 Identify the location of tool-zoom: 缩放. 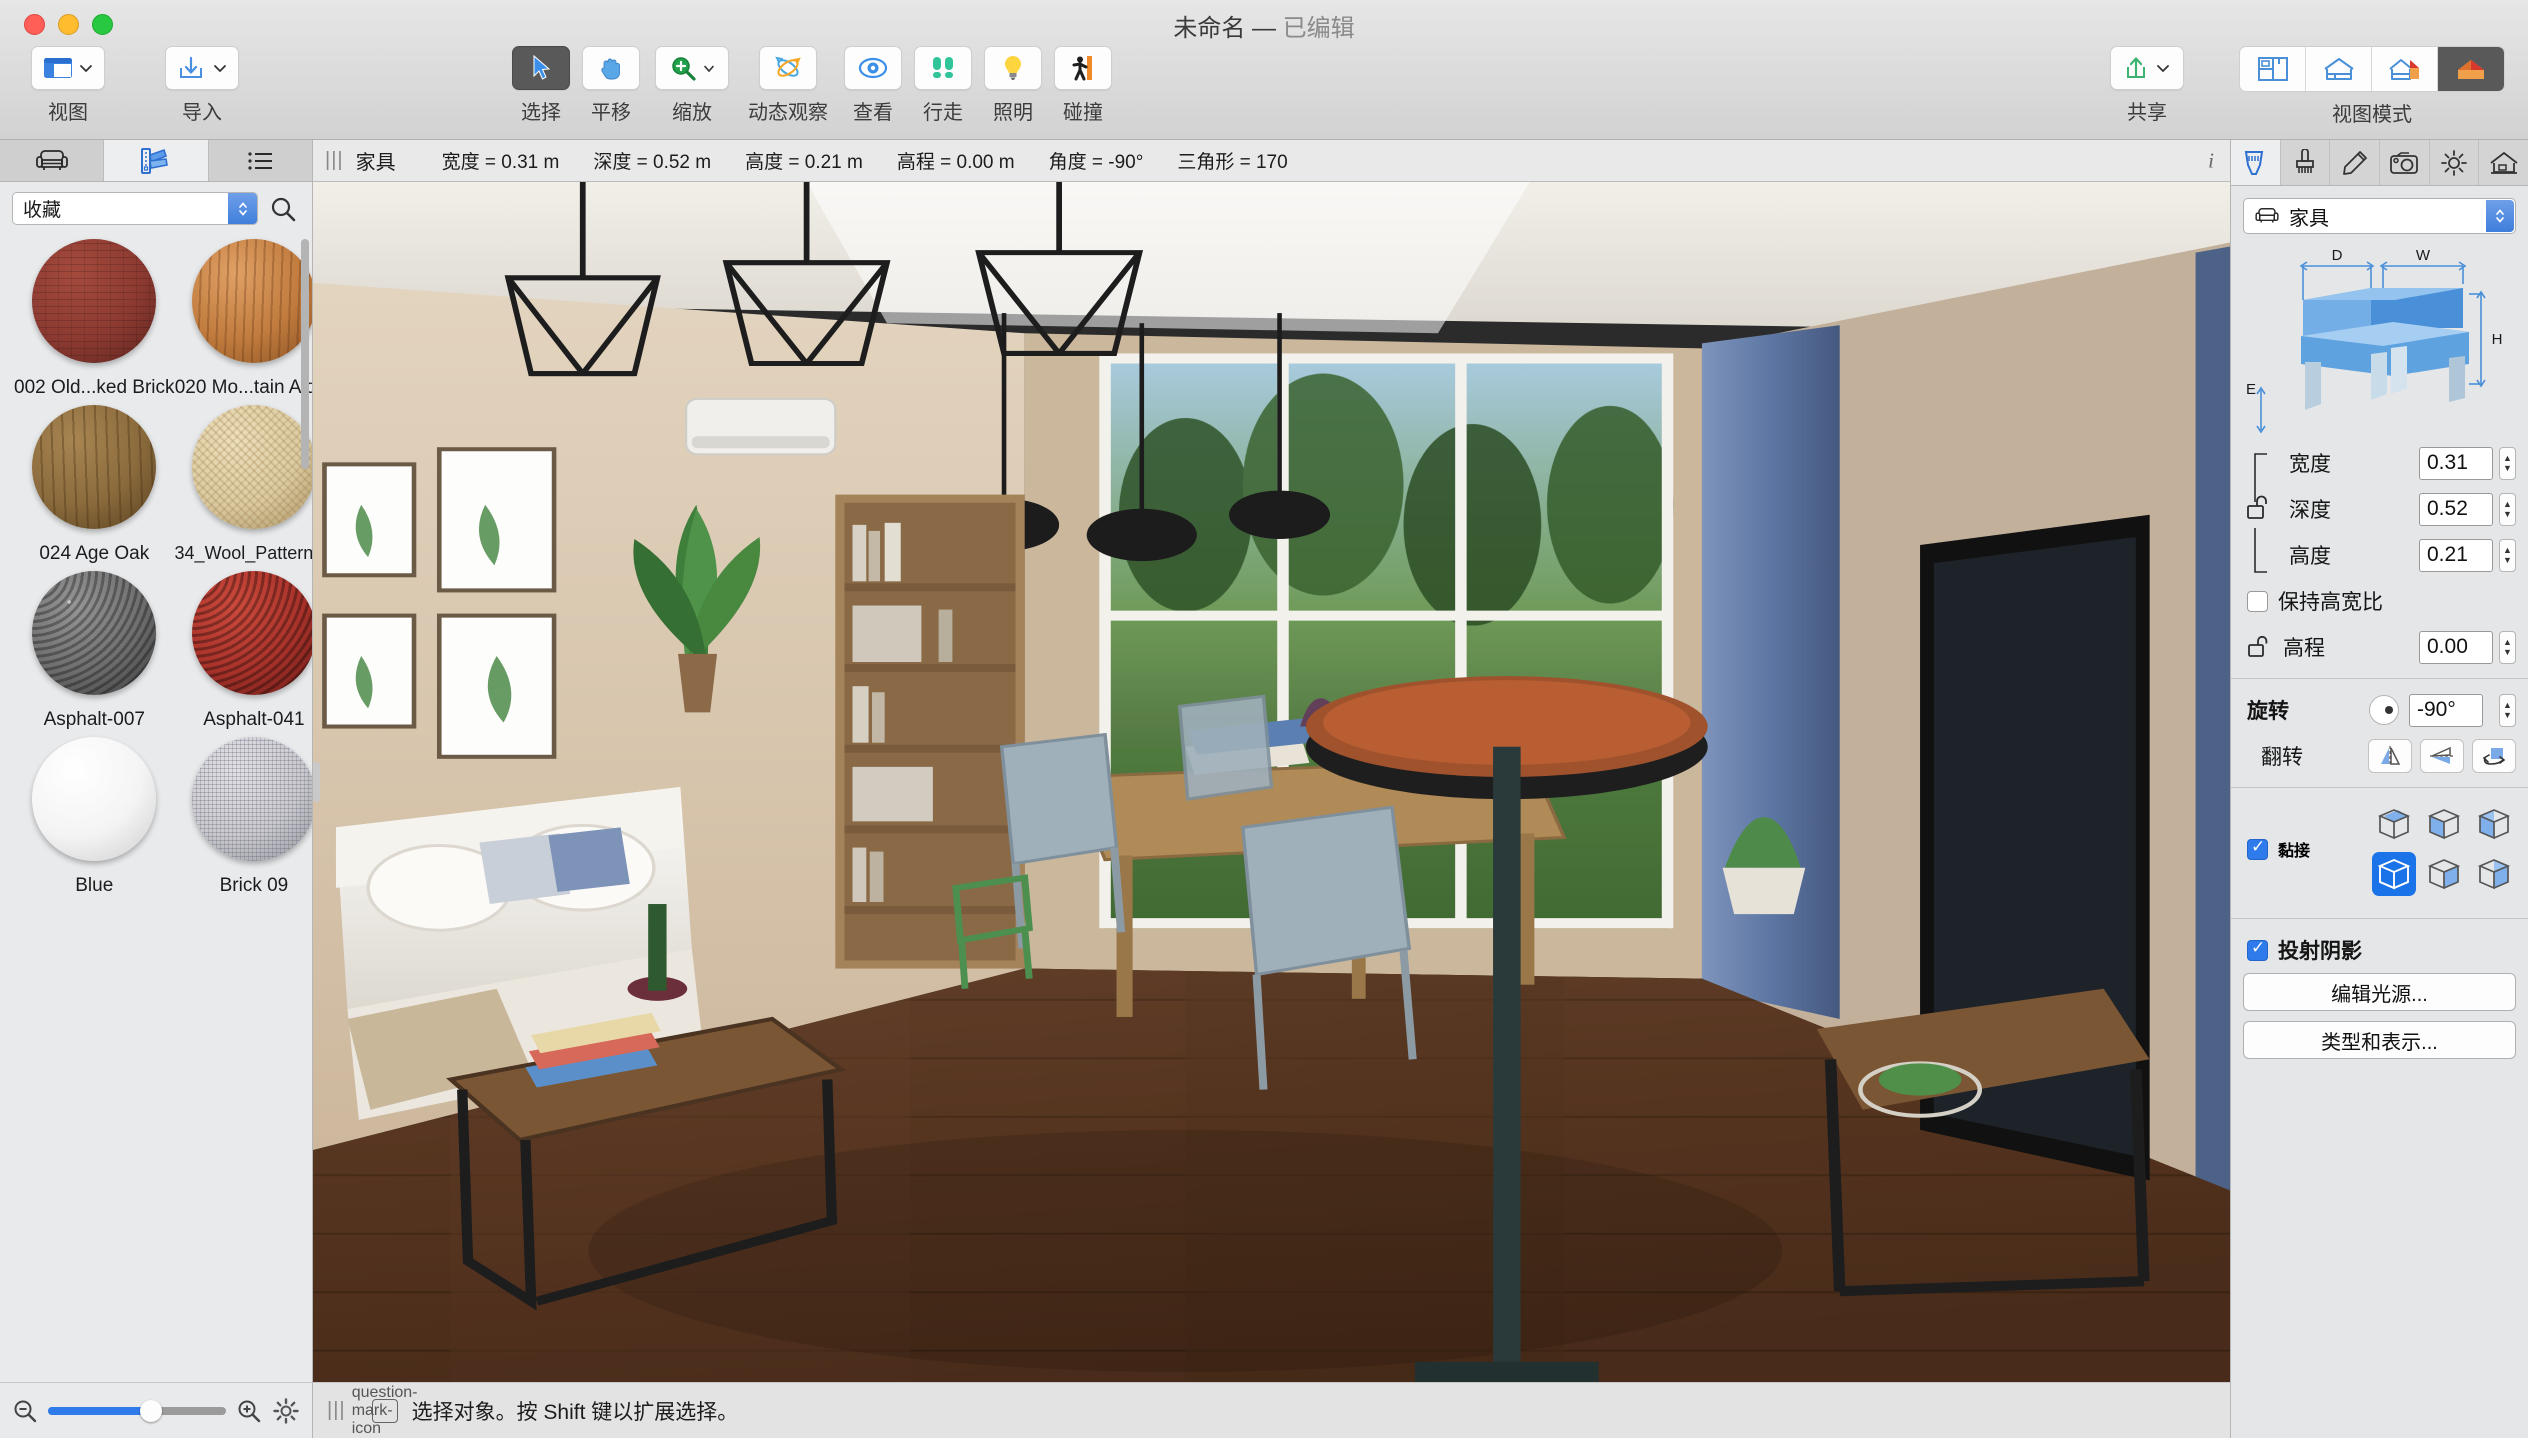
(692, 85).